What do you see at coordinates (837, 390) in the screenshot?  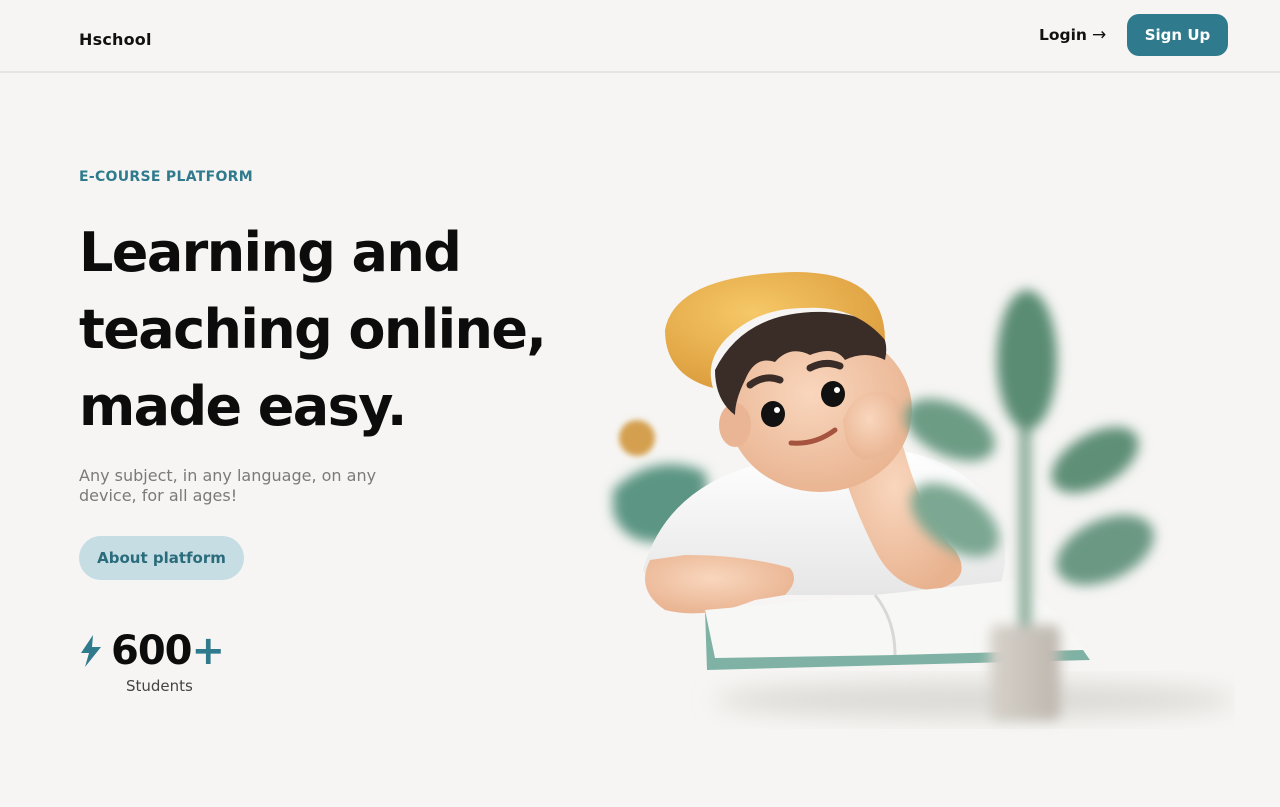 I see `right-eye-highlight` at bounding box center [837, 390].